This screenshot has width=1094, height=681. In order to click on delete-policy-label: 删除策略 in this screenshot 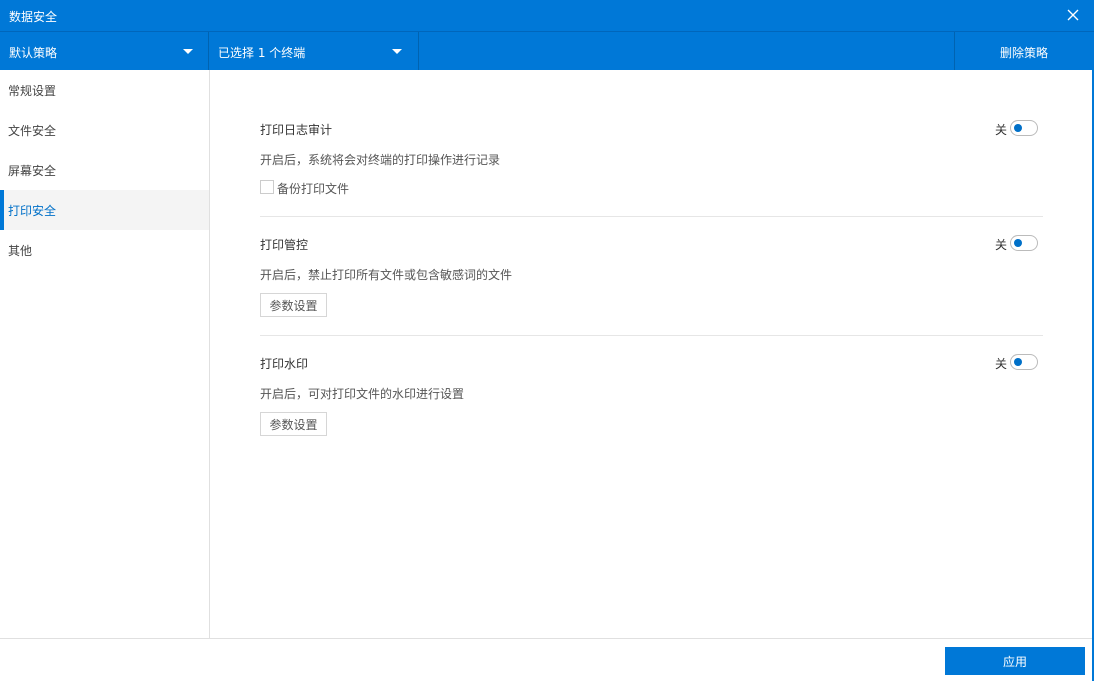, I will do `click(1024, 53)`.